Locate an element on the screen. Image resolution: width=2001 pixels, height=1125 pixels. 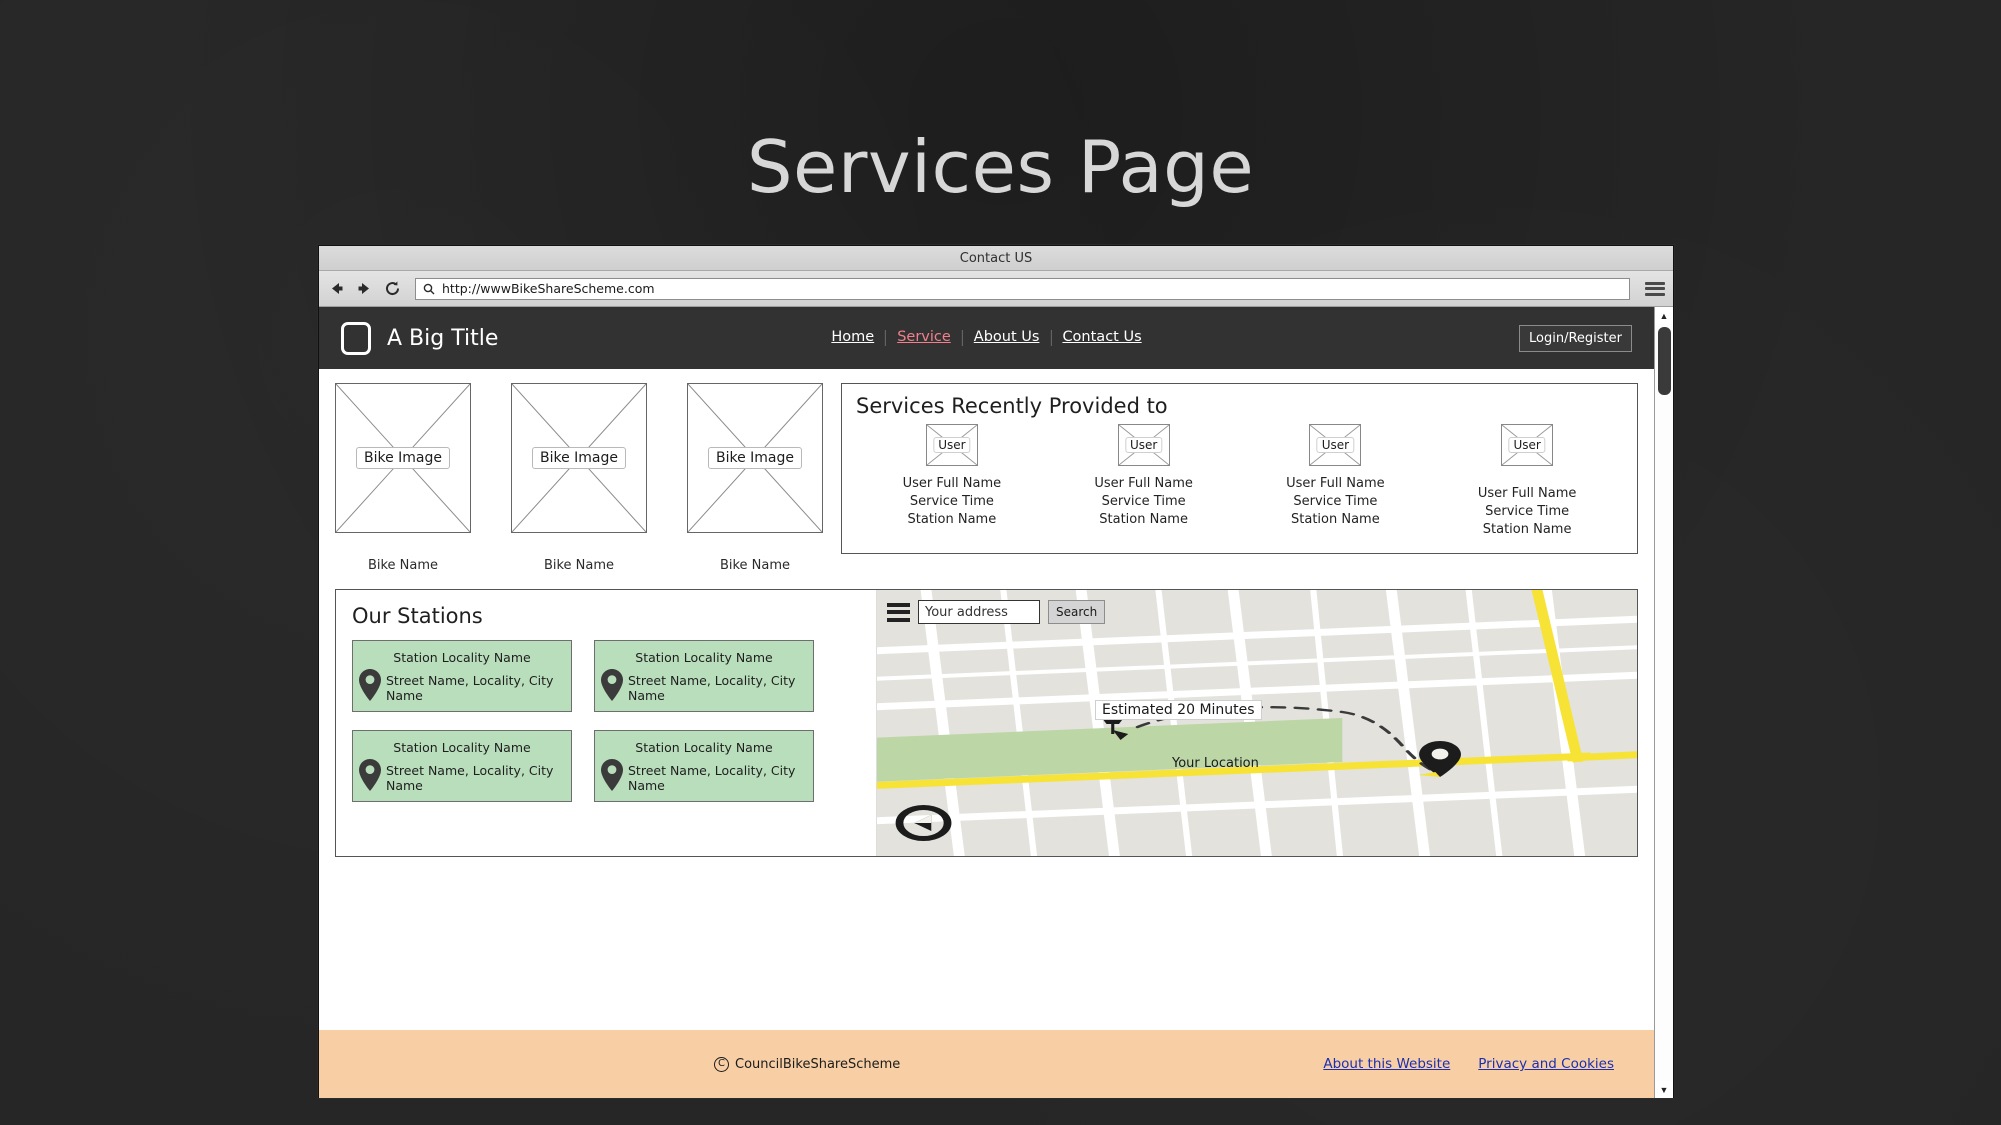
scroll-up-arrow-icon: ▲ is located at coordinates (1664, 315).